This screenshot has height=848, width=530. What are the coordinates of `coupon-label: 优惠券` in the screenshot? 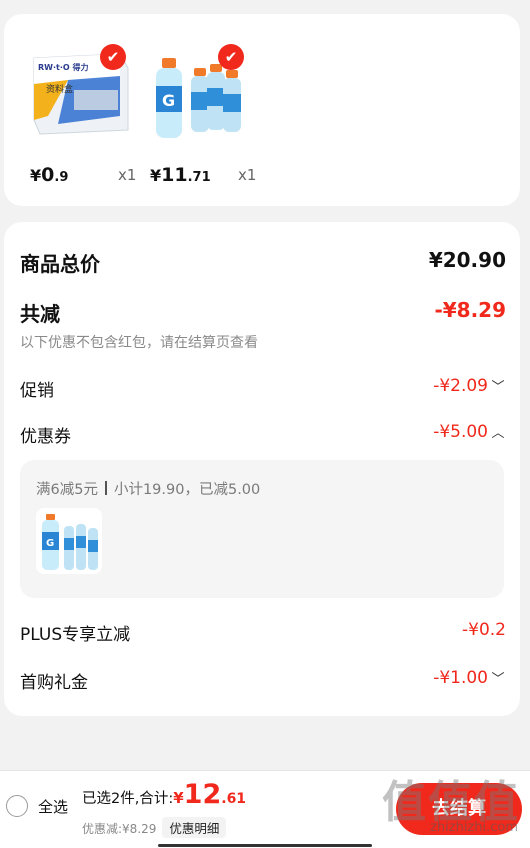 It's located at (45, 437).